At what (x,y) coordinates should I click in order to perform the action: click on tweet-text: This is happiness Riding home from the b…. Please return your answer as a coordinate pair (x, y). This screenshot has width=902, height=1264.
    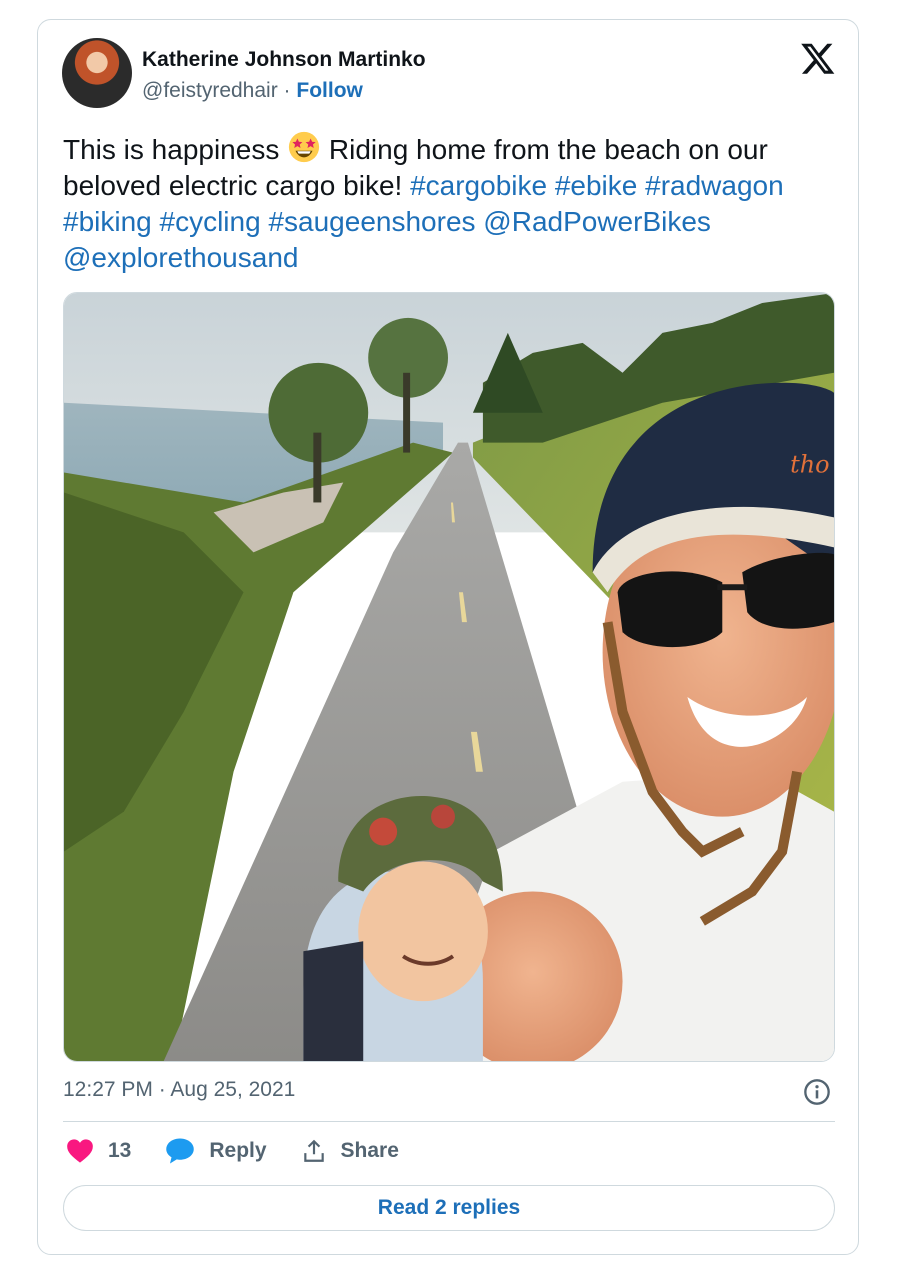
    Looking at the image, I should click on (443, 203).